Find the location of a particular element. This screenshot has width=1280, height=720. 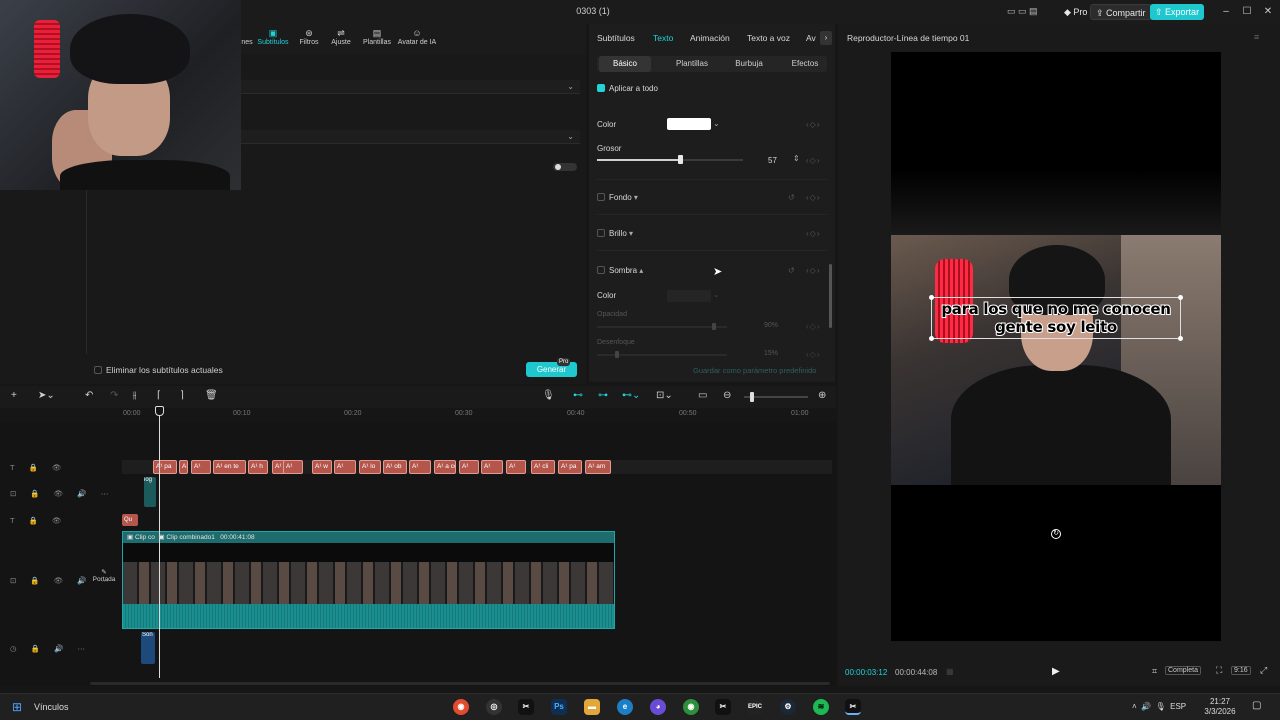

maximize-icon: ☐ is located at coordinates (1247, 12).